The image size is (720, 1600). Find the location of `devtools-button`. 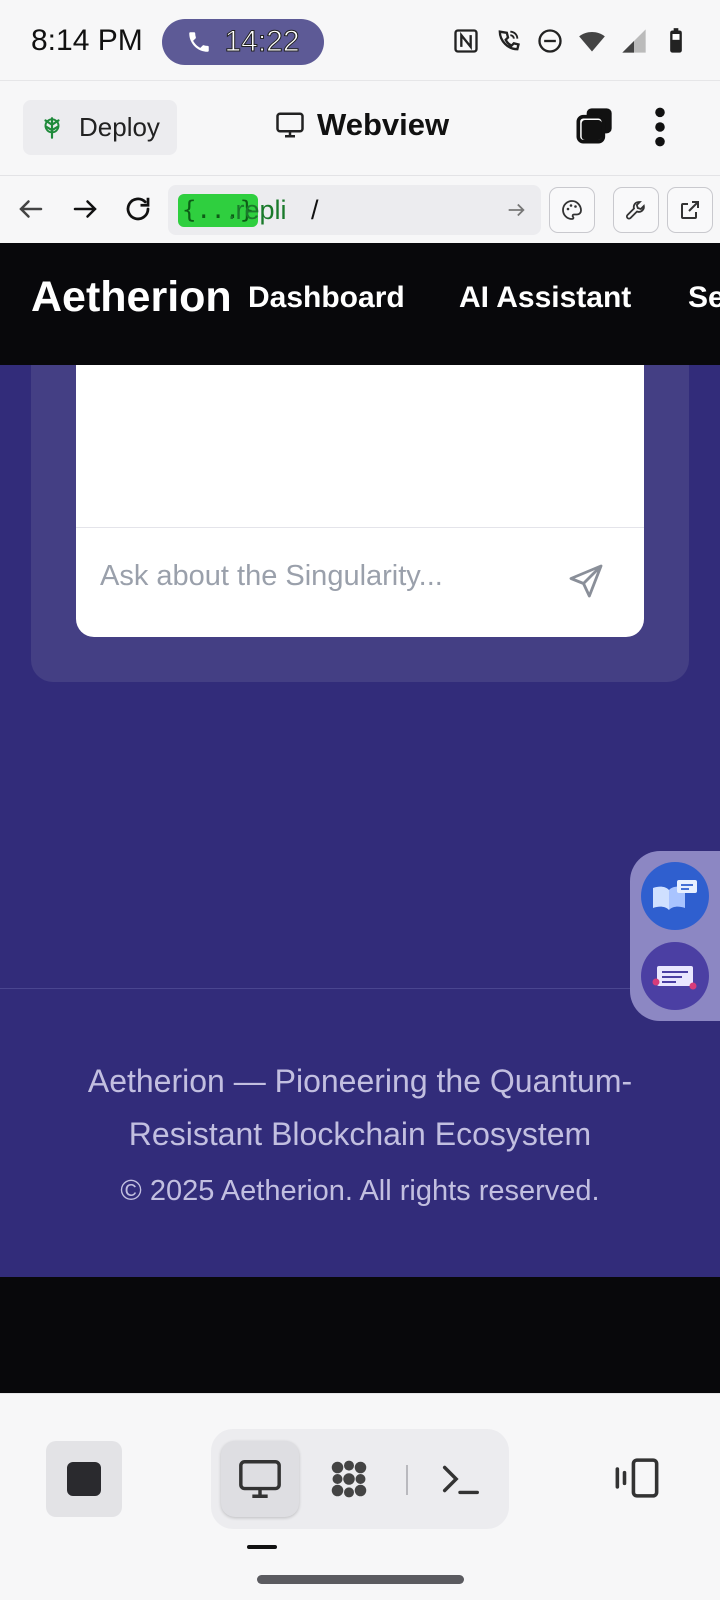

devtools-button is located at coordinates (636, 210).